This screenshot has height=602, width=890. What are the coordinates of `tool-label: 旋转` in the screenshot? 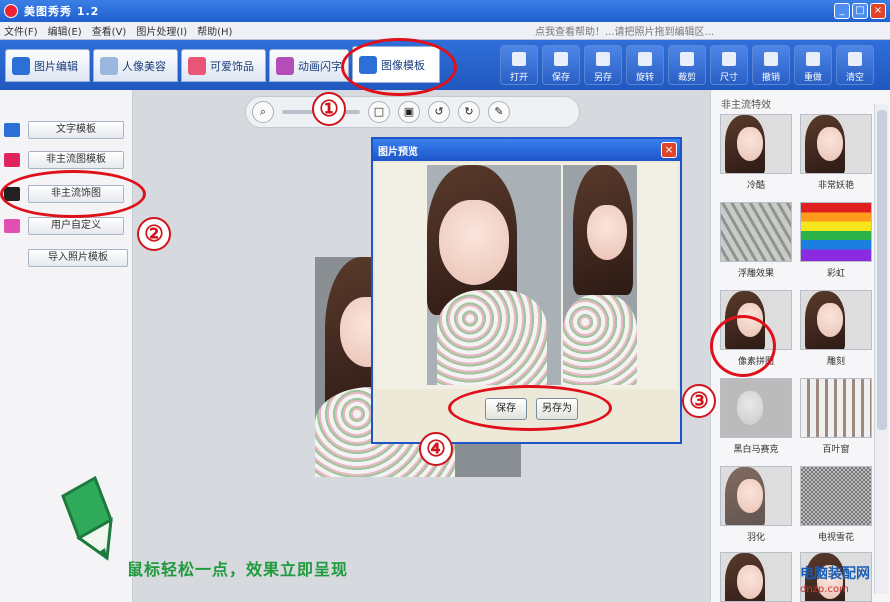 It's located at (644, 78).